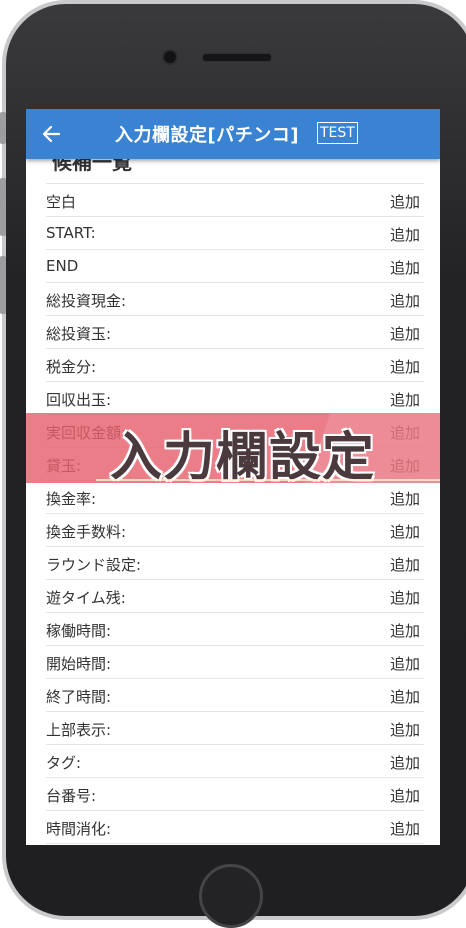 This screenshot has width=466, height=928. I want to click on list-item-label: 回収出玉:, so click(79, 400).